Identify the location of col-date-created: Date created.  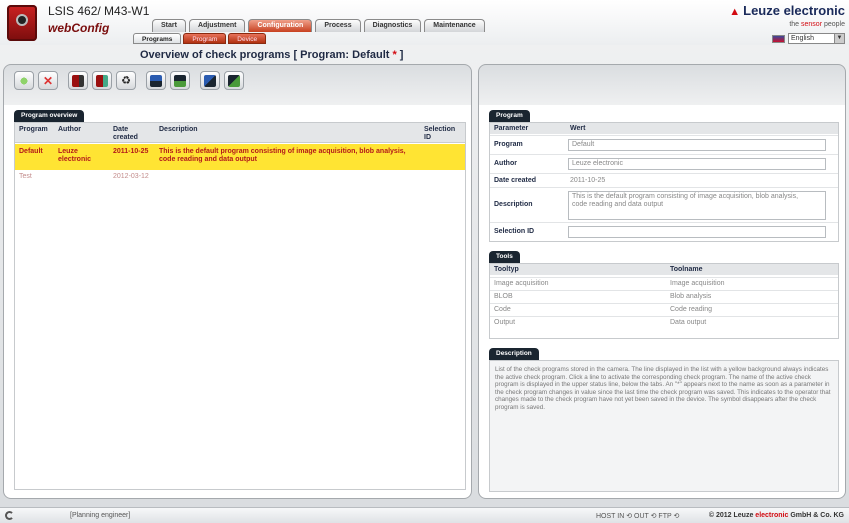
(130, 134).